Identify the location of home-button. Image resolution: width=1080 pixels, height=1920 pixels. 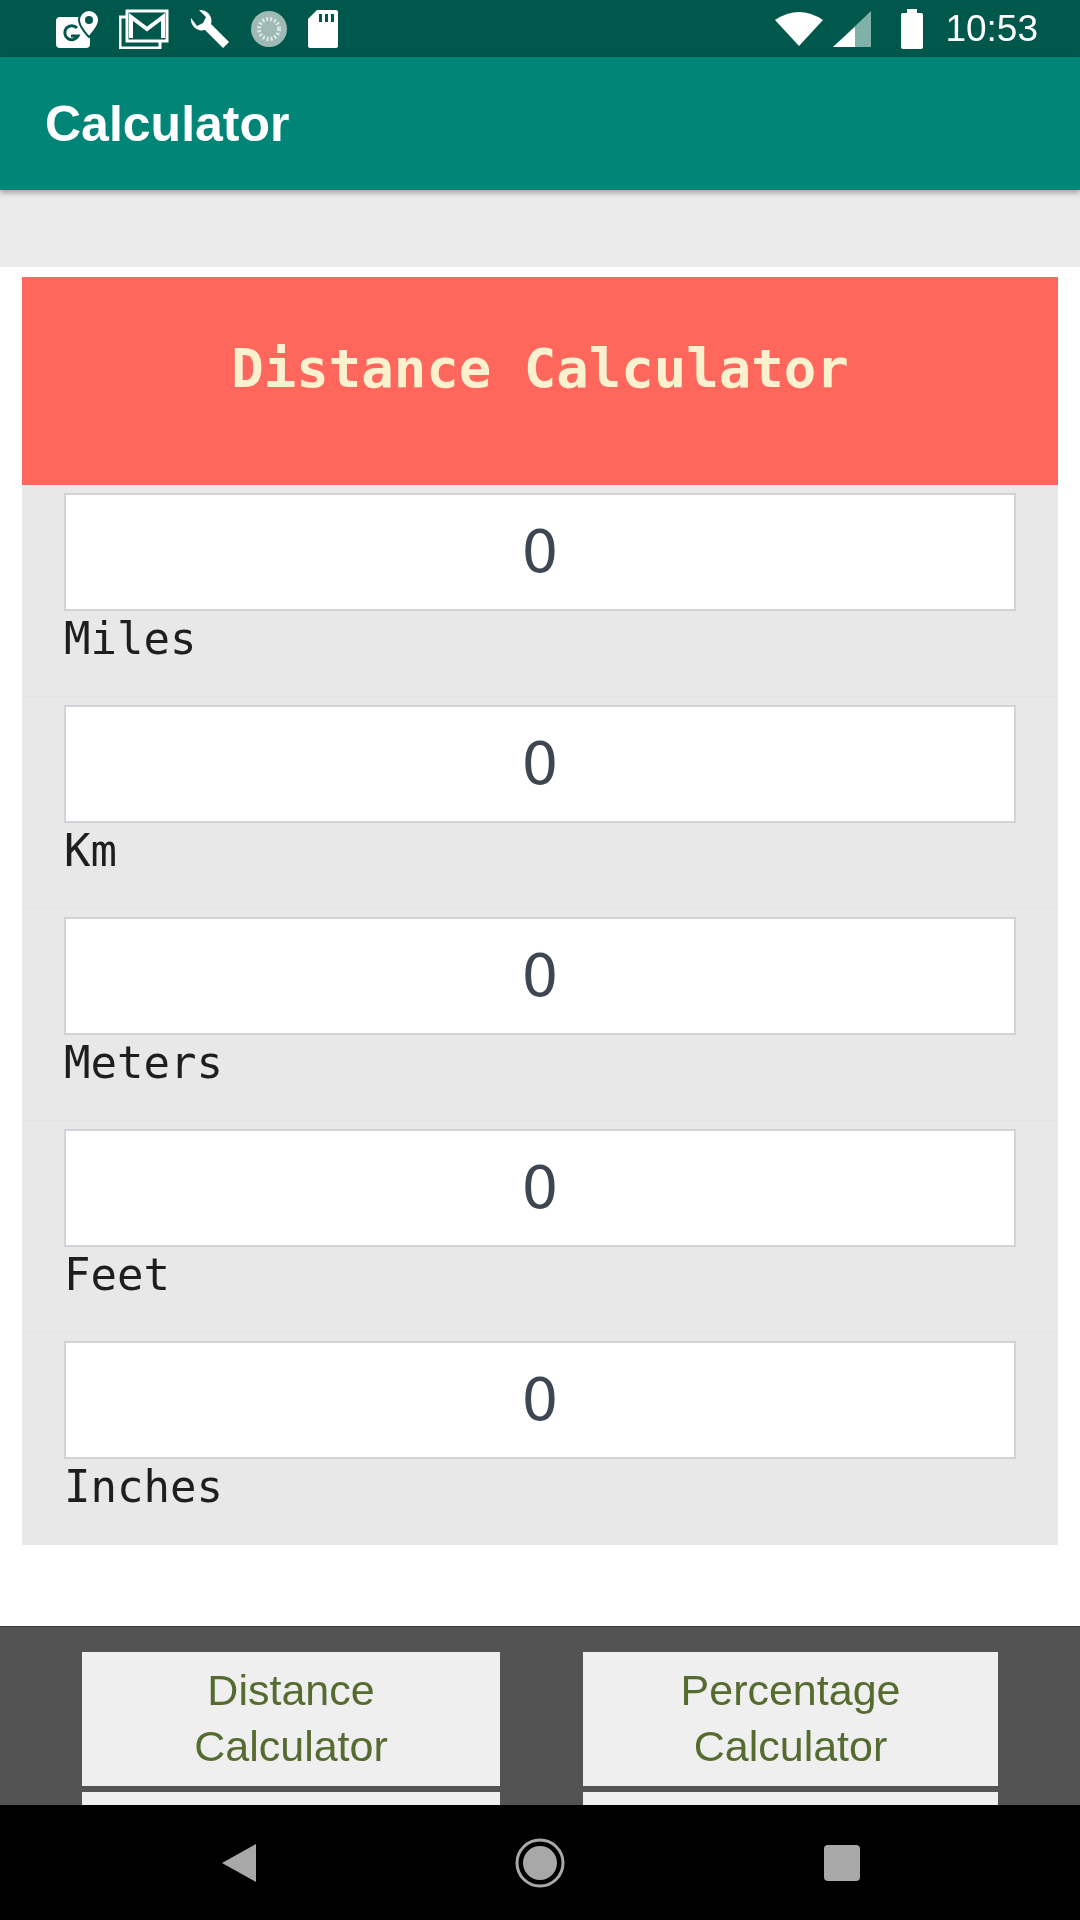
(540, 1862).